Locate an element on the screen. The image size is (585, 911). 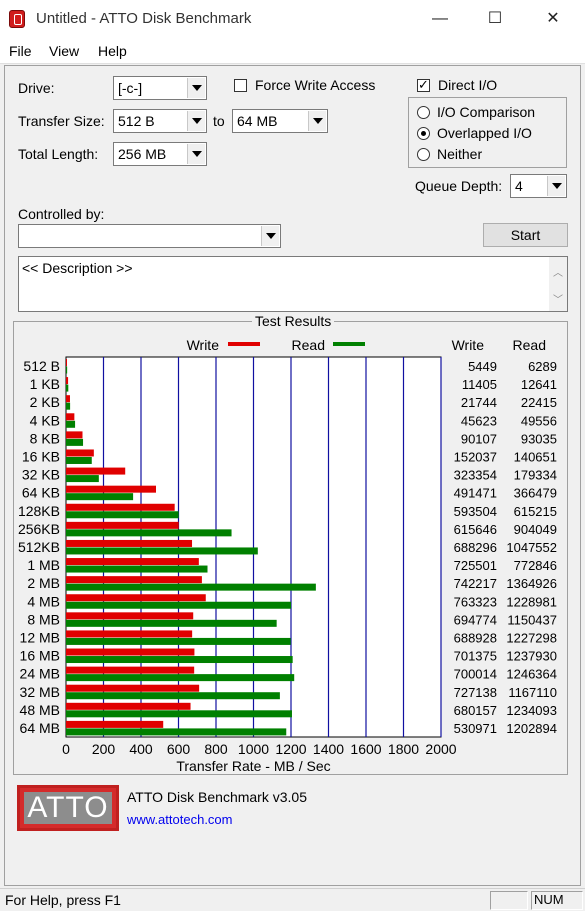
status-message: For Help, press F1 is located at coordinates (63, 900).